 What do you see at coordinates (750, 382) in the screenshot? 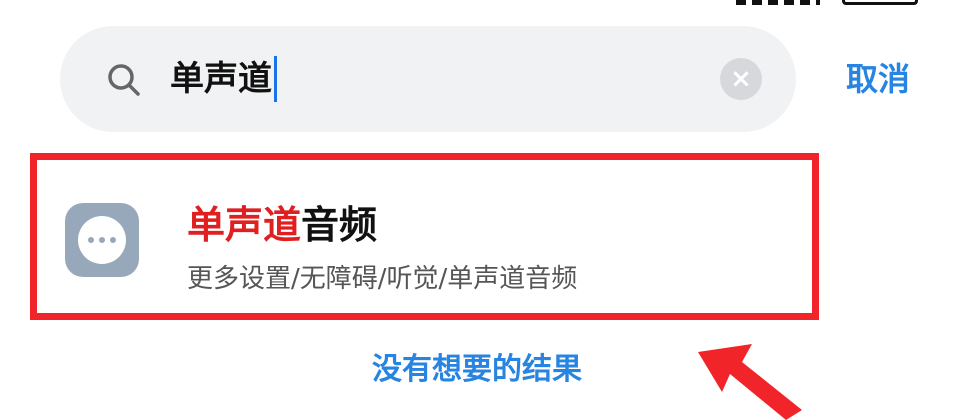
I see `annotation-arrow-icon` at bounding box center [750, 382].